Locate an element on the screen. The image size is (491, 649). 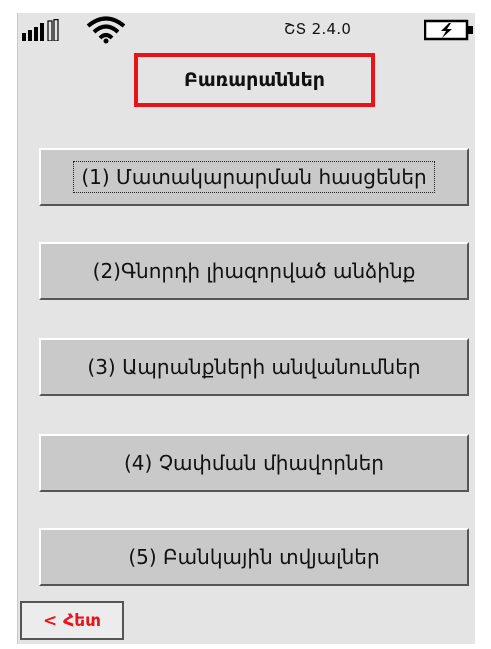
menu-button-label: (4) Չափման միավորներ is located at coordinates (254, 463).